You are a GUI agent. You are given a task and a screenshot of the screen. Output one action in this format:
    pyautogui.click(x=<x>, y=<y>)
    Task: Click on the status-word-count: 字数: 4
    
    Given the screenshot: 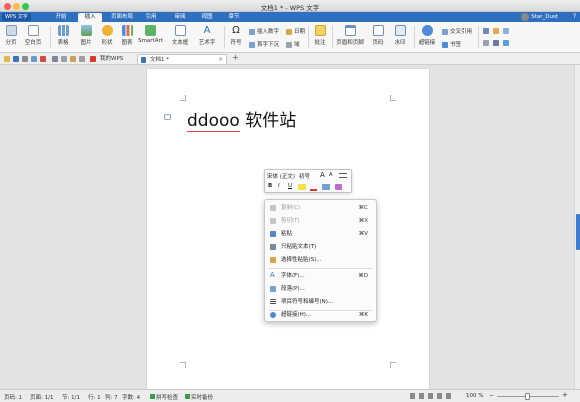 What is the action you would take?
    pyautogui.click(x=131, y=397)
    